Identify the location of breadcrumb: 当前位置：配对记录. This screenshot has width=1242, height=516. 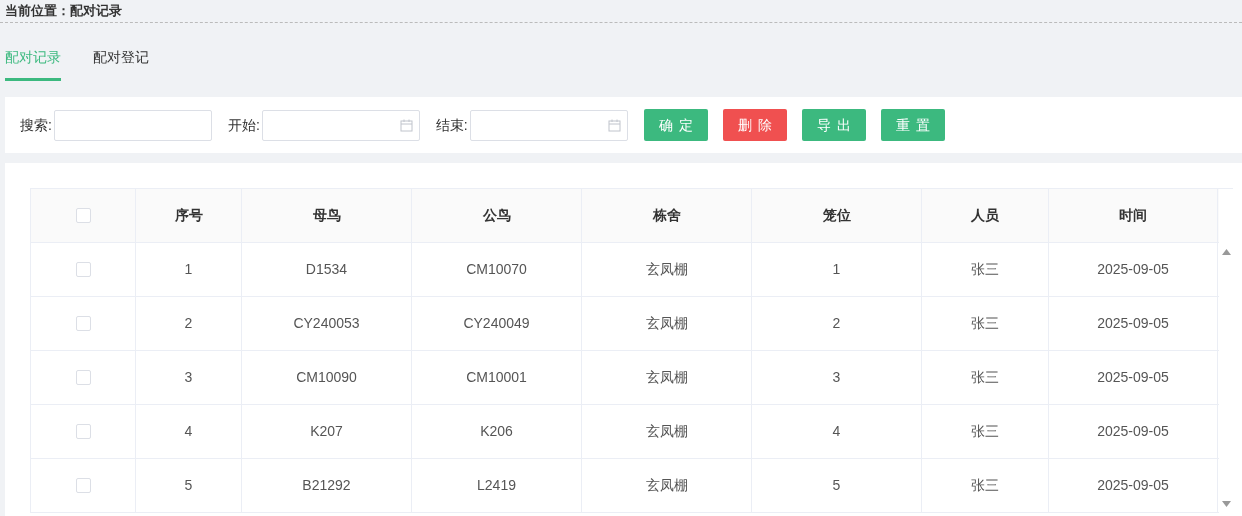
(63, 11).